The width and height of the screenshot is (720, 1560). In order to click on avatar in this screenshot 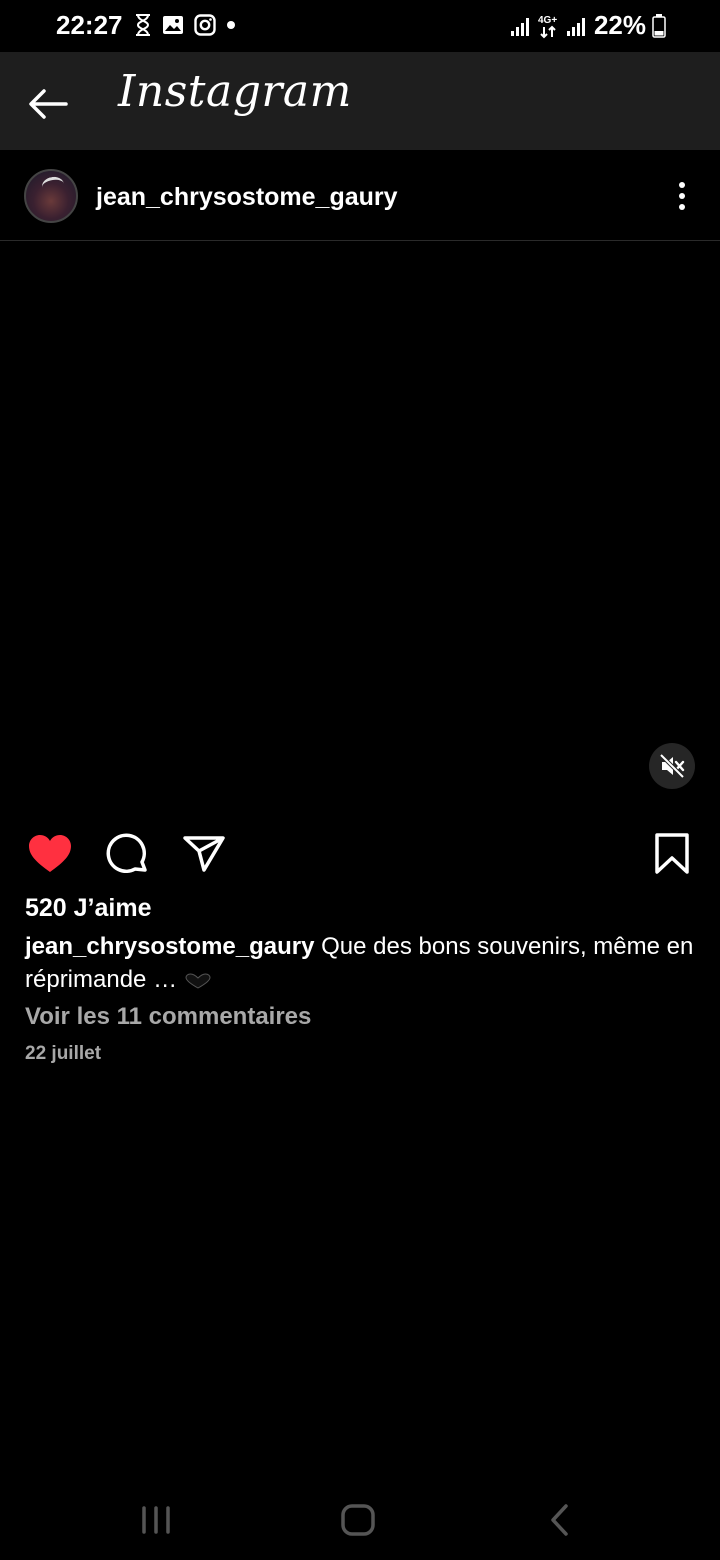, I will do `click(51, 196)`.